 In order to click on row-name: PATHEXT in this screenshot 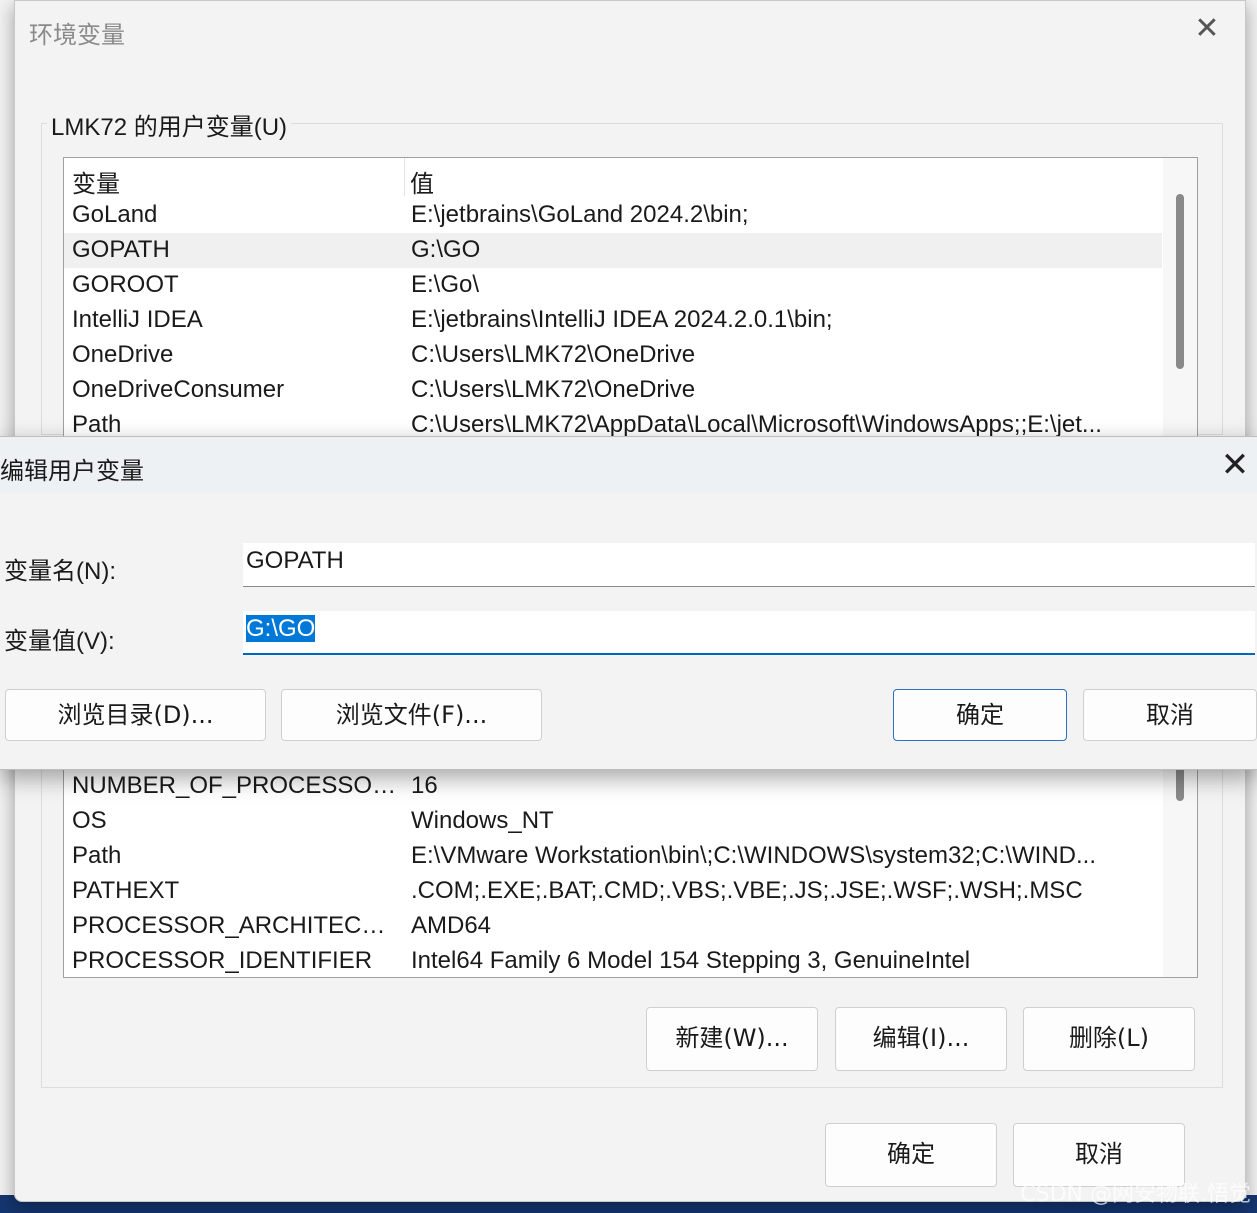, I will do `click(126, 890)`.